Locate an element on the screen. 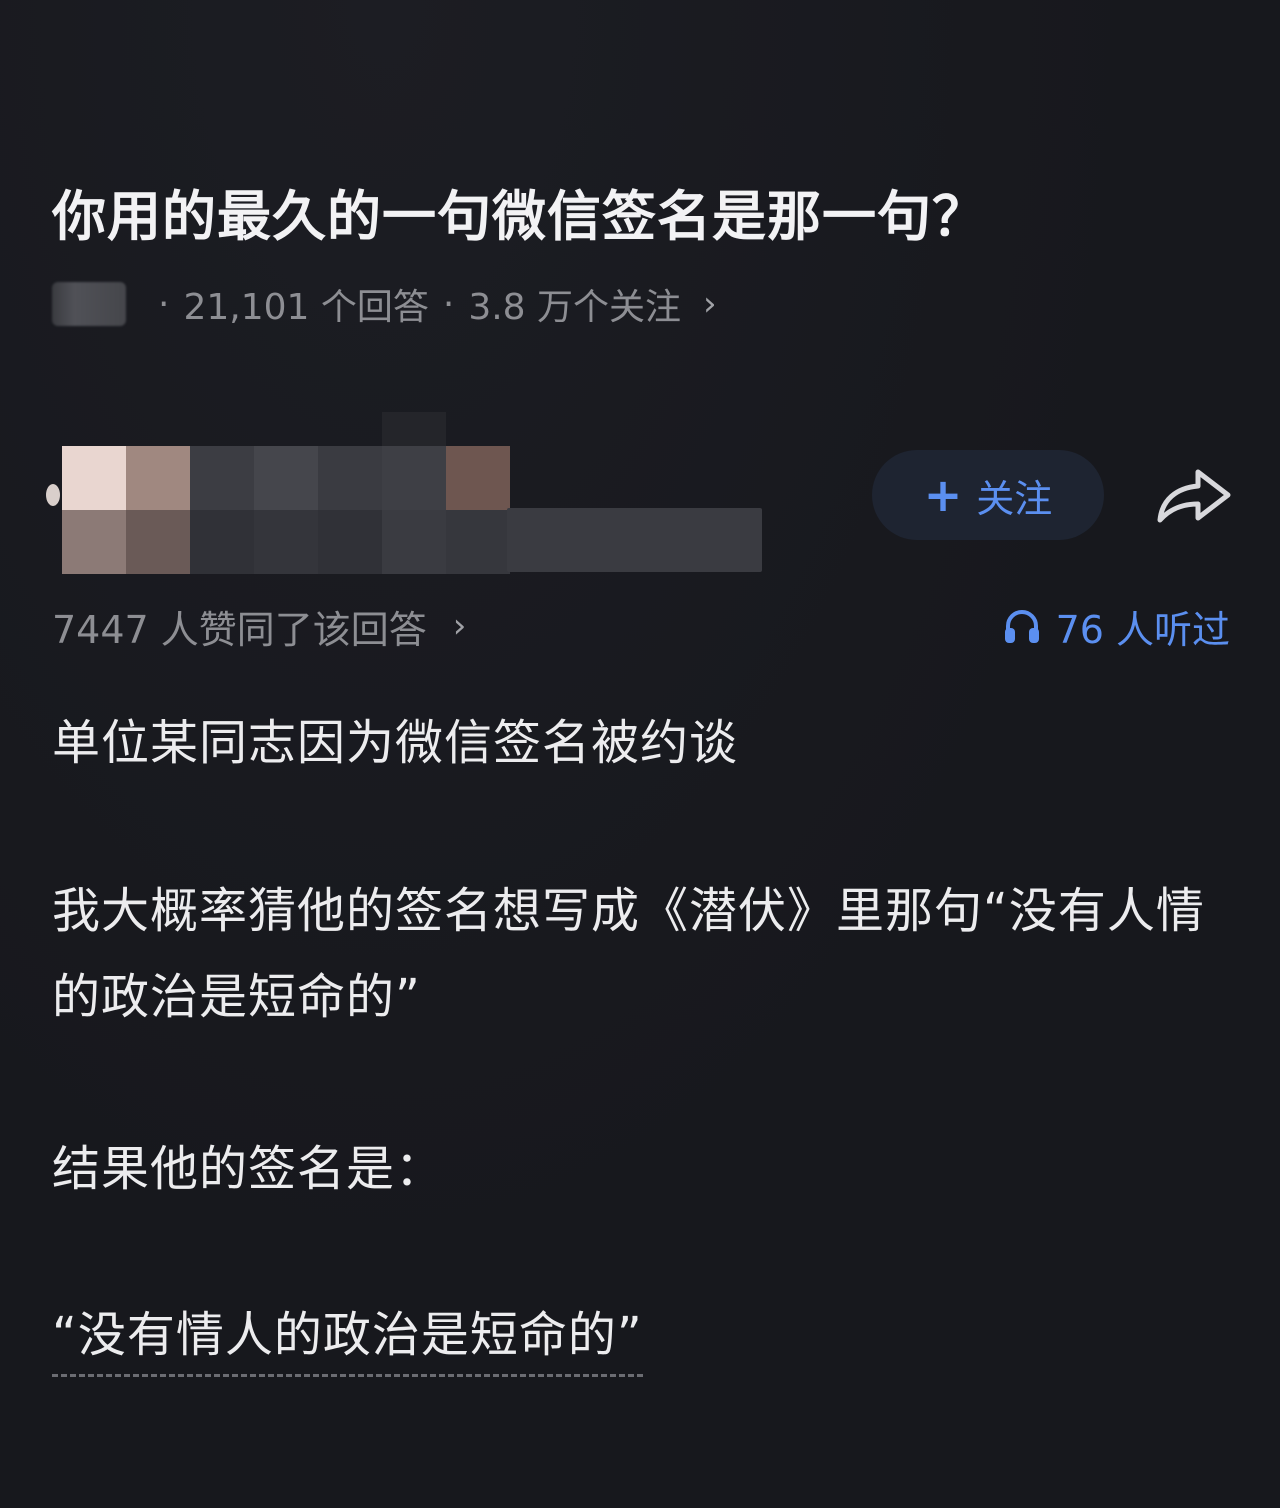 This screenshot has width=1280, height=1508. likes-count: 7447 人赞同了该回答 is located at coordinates (239, 629).